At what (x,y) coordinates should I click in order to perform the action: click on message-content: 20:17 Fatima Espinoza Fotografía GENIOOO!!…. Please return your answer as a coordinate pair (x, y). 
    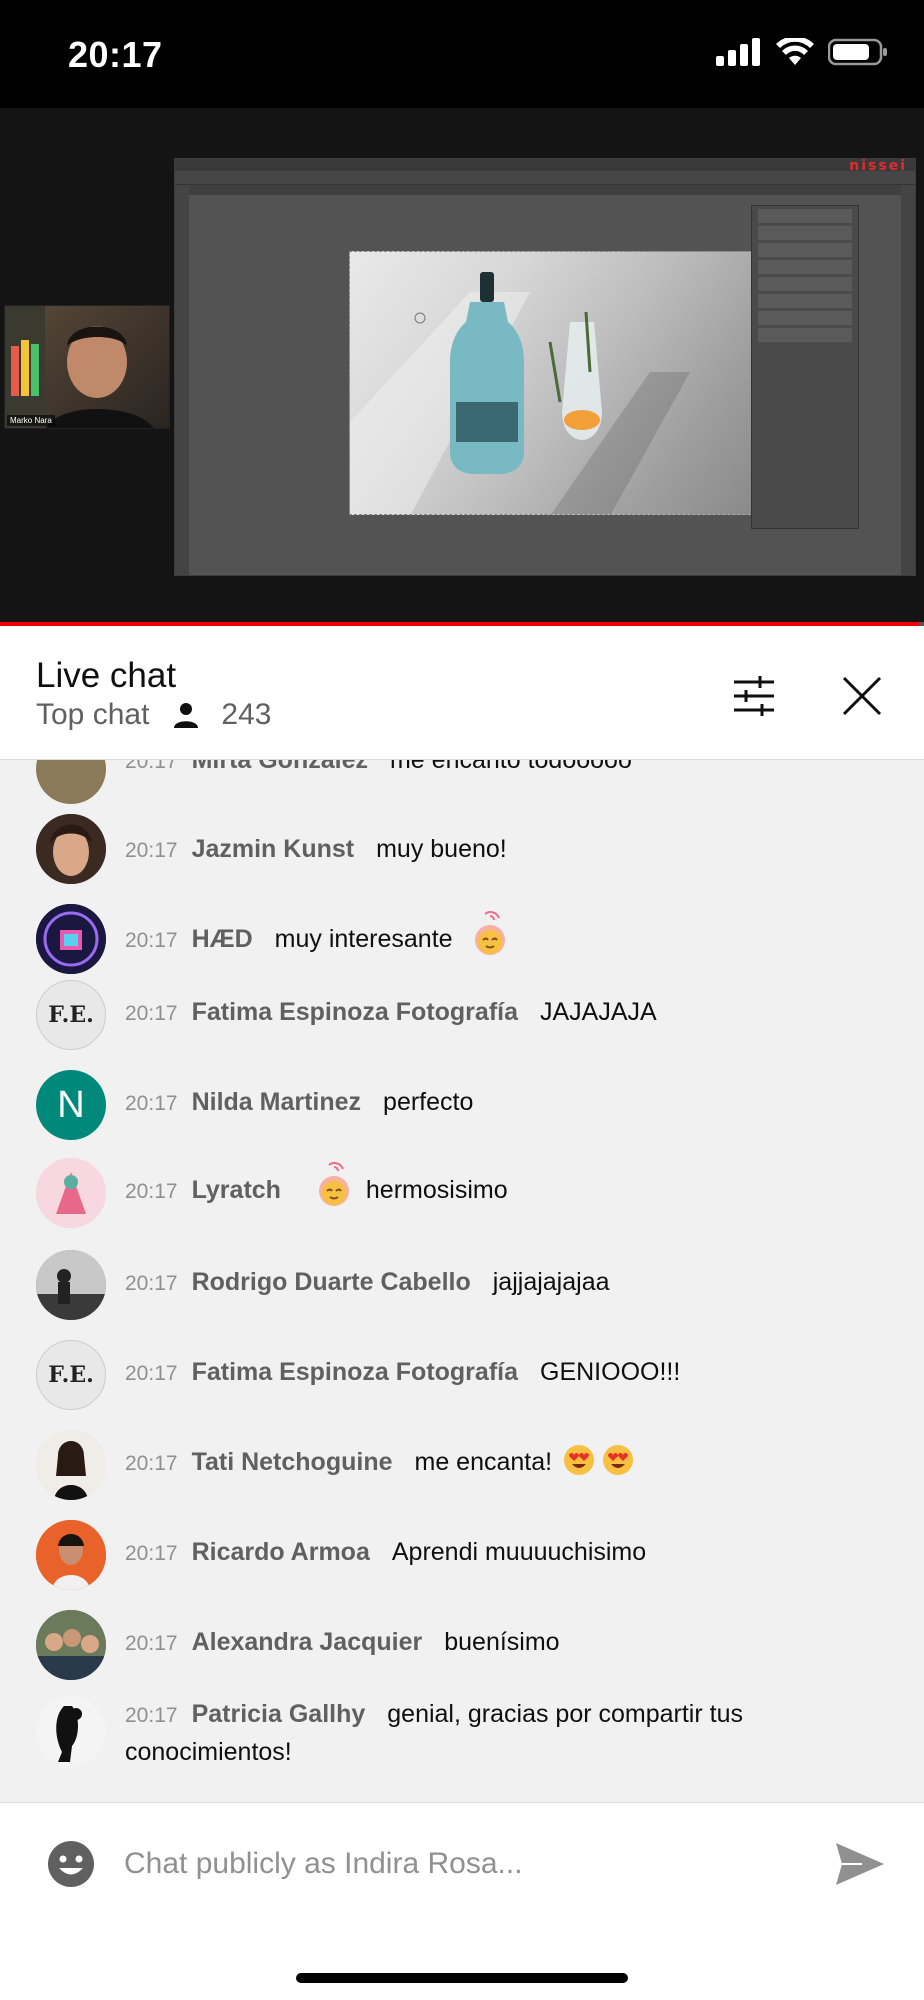
    Looking at the image, I should click on (509, 1373).